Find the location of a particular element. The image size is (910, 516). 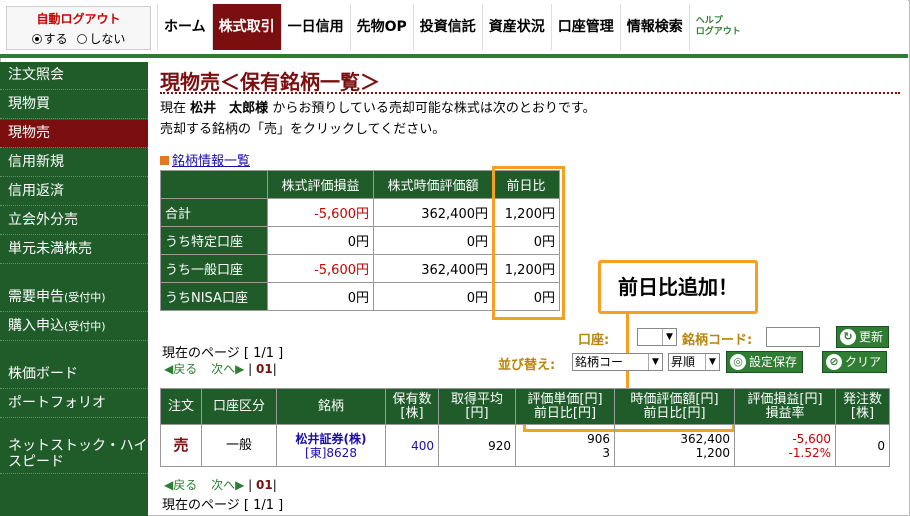

refresh-icon: ↻ is located at coordinates (848, 337).